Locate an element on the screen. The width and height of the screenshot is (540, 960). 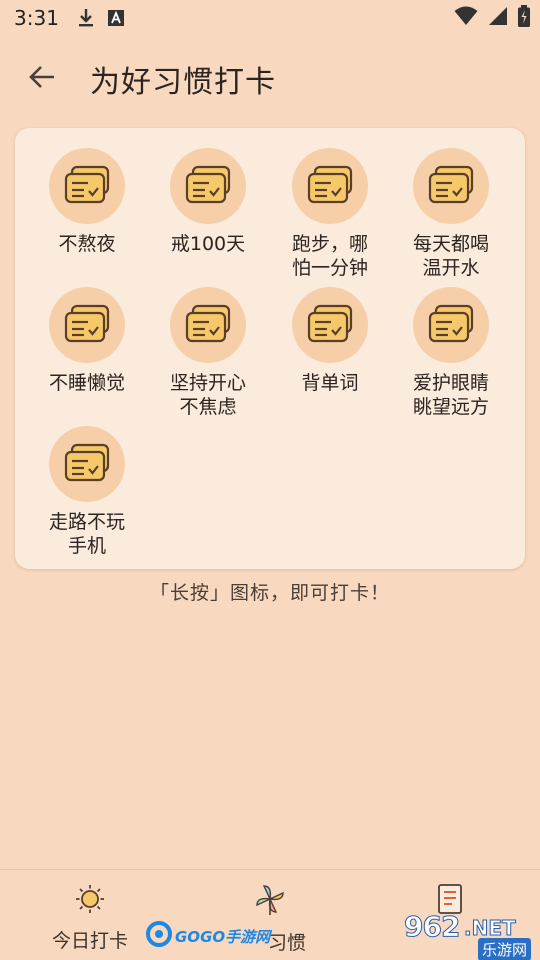
habit-label: 背单词 is located at coordinates (330, 383).